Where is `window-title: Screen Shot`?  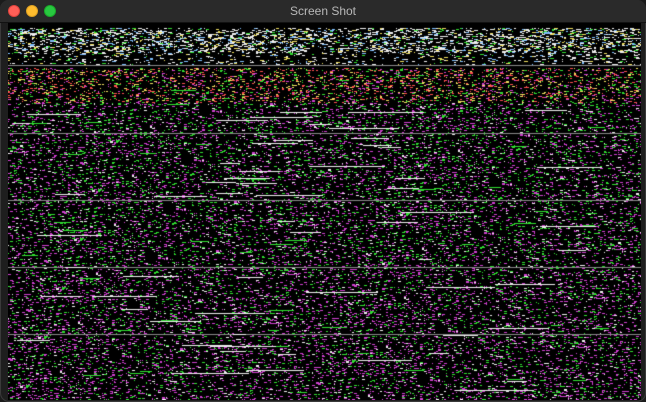 window-title: Screen Shot is located at coordinates (323, 11).